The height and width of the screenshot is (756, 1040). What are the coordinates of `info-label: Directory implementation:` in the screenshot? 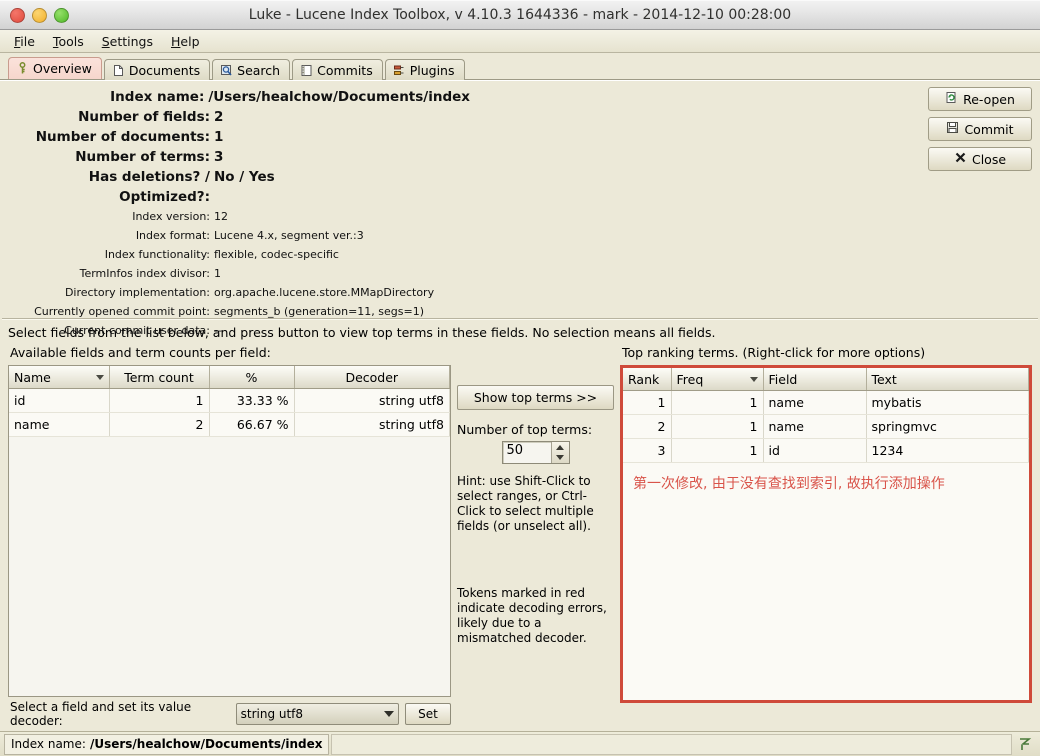 It's located at (137, 292).